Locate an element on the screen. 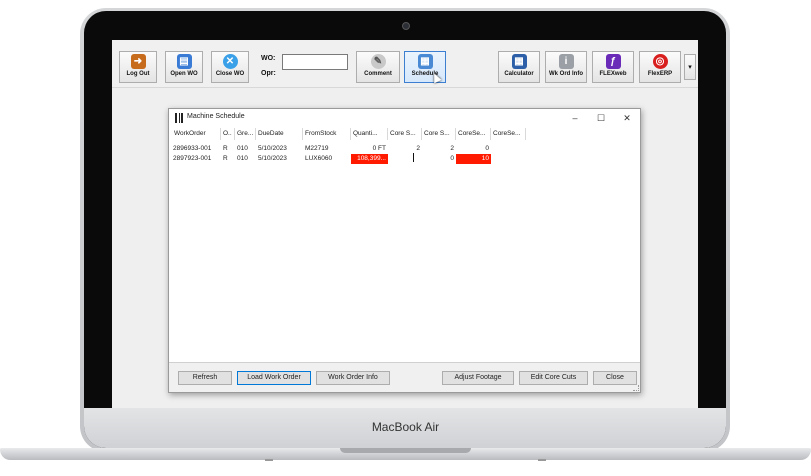 The width and height of the screenshot is (811, 476). close-wo-label: Close WO is located at coordinates (230, 74).